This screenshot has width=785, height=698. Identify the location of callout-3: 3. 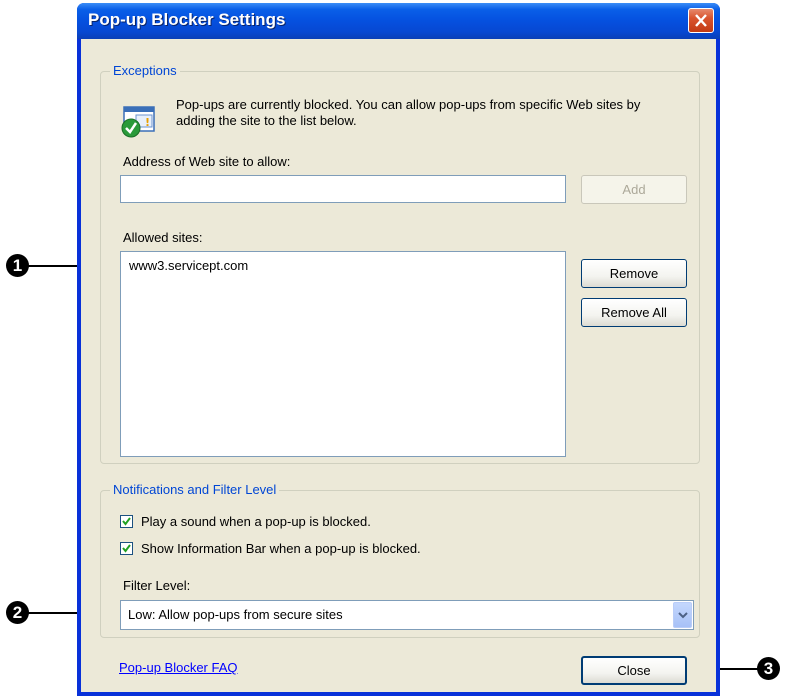
(768, 668).